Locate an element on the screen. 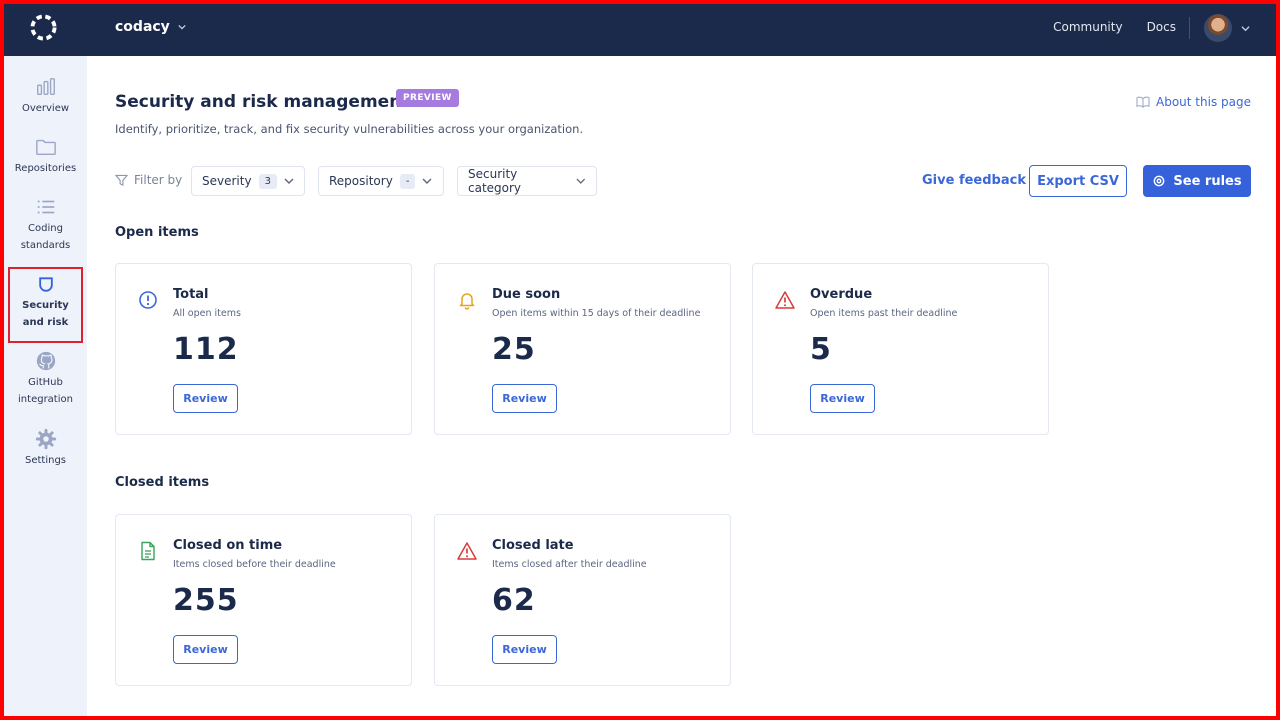 The height and width of the screenshot is (720, 1280). topbar-divider is located at coordinates (1189, 28).